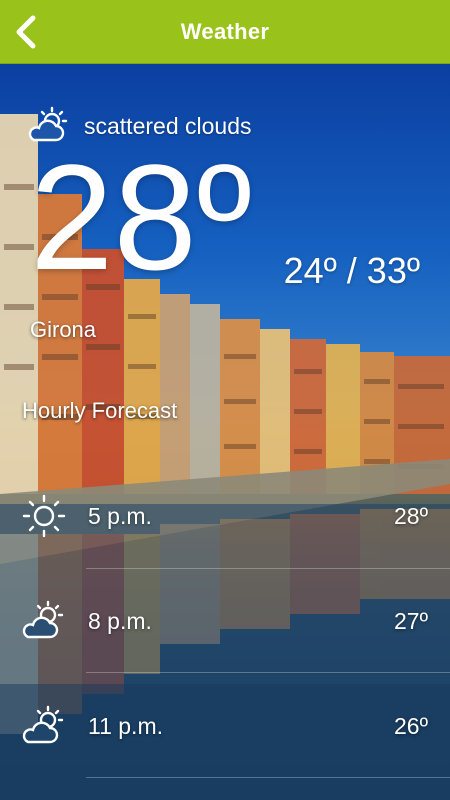 The height and width of the screenshot is (800, 450). Describe the element at coordinates (351, 270) in the screenshot. I see `temperature-range: 24º / 33º` at that location.